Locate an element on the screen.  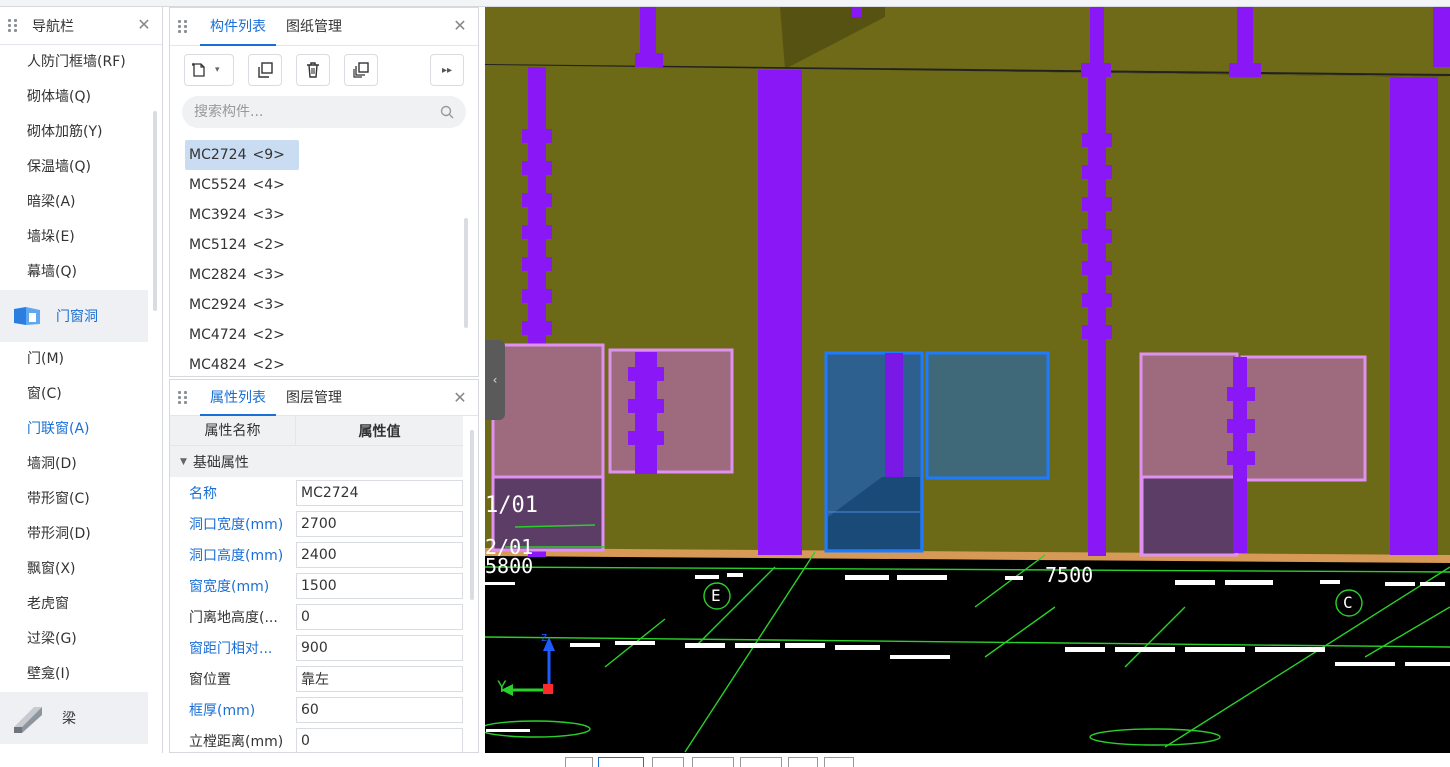
copy-component-button is located at coordinates (265, 70).